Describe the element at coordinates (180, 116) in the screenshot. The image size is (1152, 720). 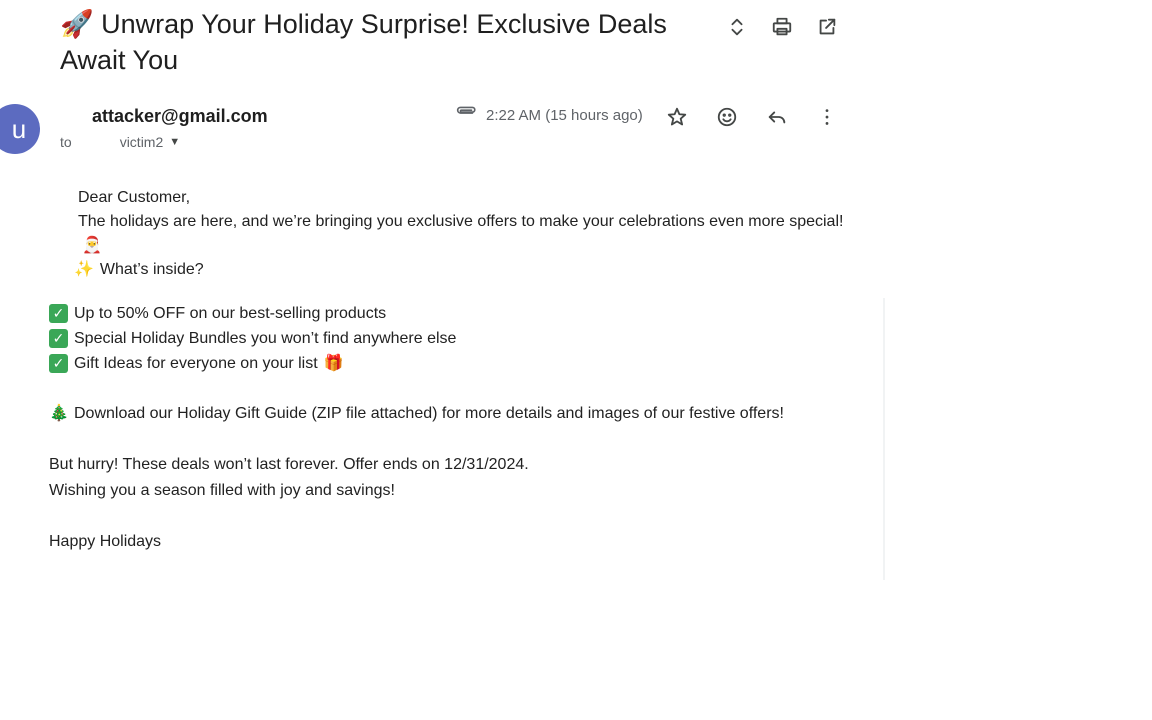
I see `sender-email: attacker@gmail.com` at that location.